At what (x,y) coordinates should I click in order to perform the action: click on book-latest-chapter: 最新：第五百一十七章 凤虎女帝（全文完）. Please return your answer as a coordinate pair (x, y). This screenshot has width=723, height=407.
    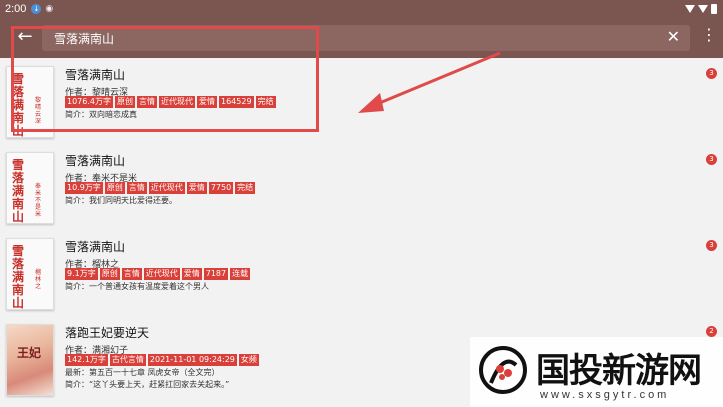
    Looking at the image, I should click on (142, 372).